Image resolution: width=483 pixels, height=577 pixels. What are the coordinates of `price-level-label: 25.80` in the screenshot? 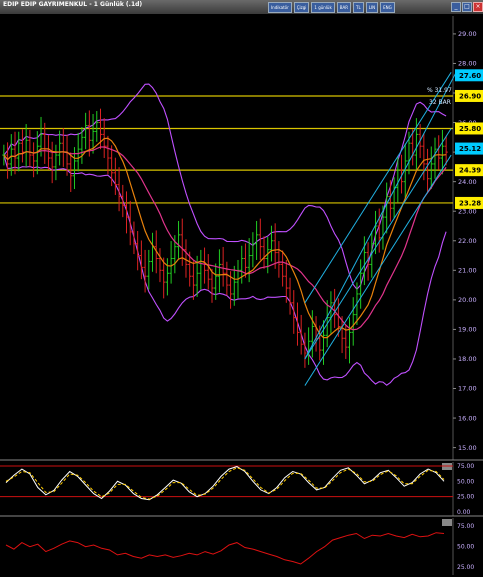 It's located at (470, 129).